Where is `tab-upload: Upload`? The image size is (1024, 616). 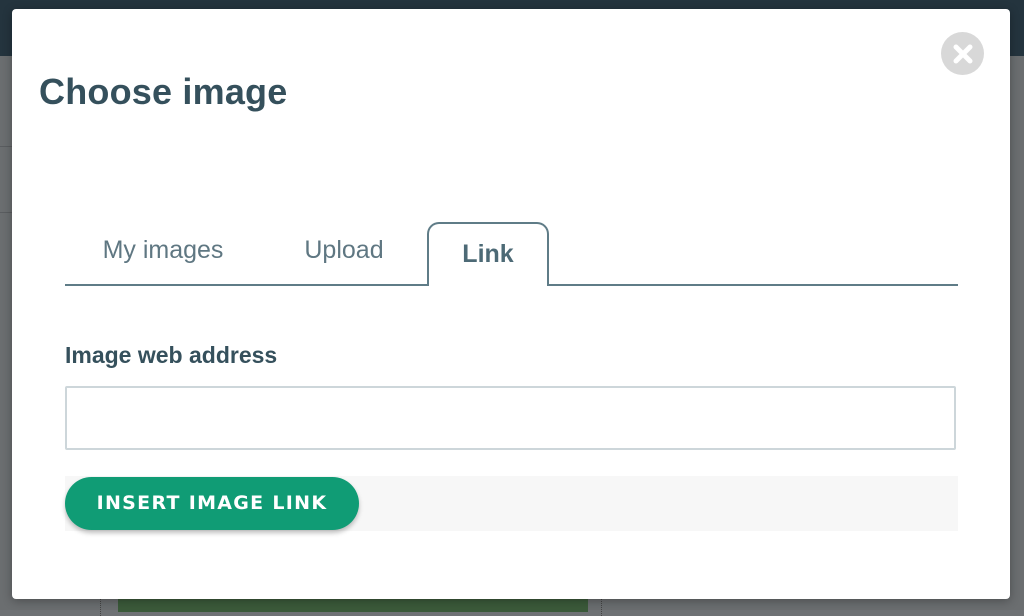 tab-upload: Upload is located at coordinates (344, 253).